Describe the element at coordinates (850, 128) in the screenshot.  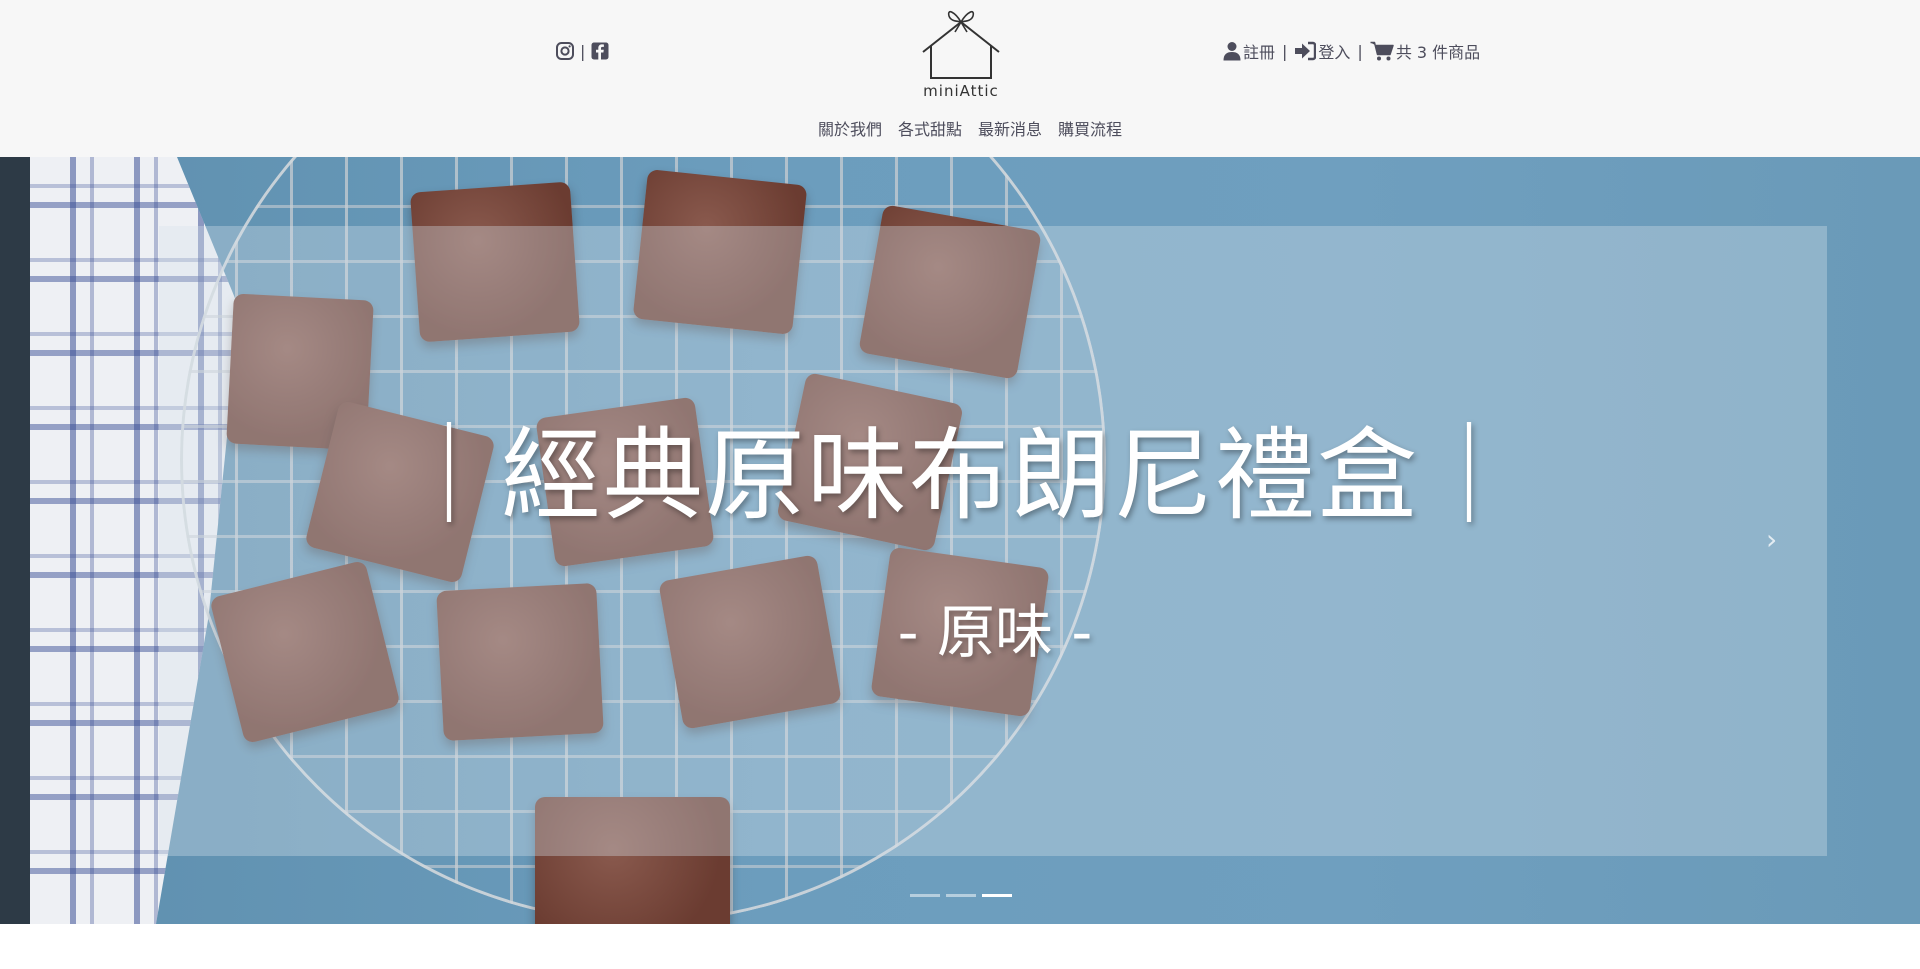
I see `nav-item-about: 關於我們` at that location.